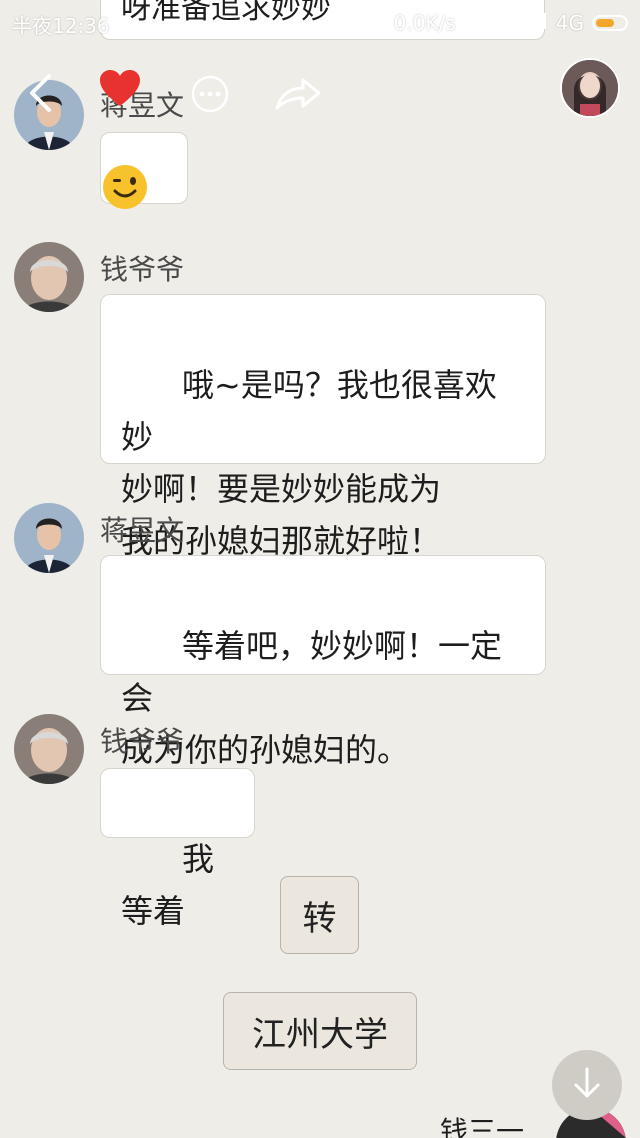  I want to click on message-bubble: 我等着, so click(177, 849).